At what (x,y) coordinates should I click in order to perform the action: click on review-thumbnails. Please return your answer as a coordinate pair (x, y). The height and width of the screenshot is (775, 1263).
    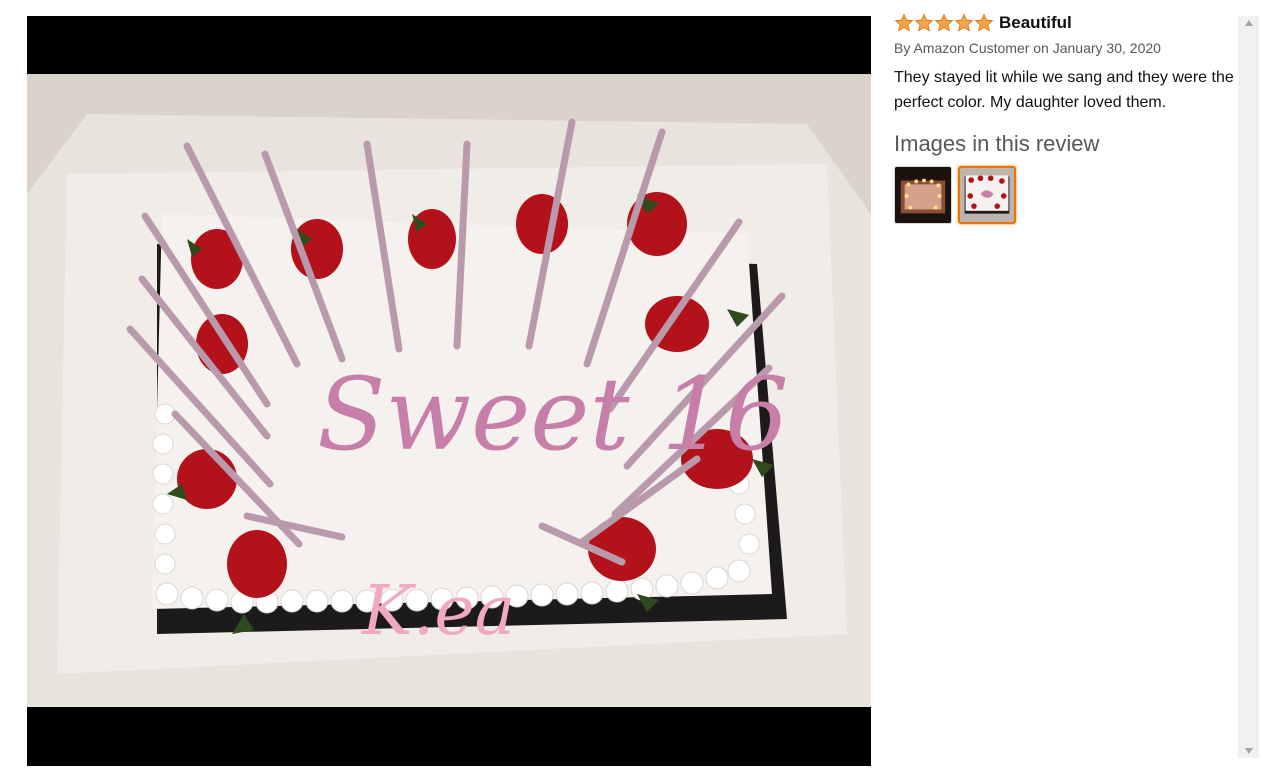
    Looking at the image, I should click on (1064, 195).